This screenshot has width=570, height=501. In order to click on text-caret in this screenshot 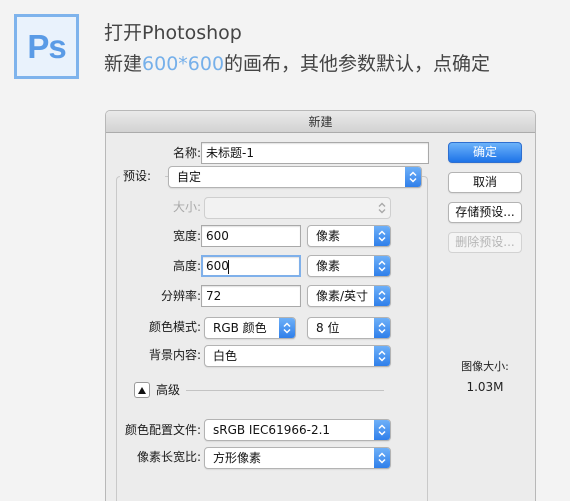, I will do `click(228, 266)`.